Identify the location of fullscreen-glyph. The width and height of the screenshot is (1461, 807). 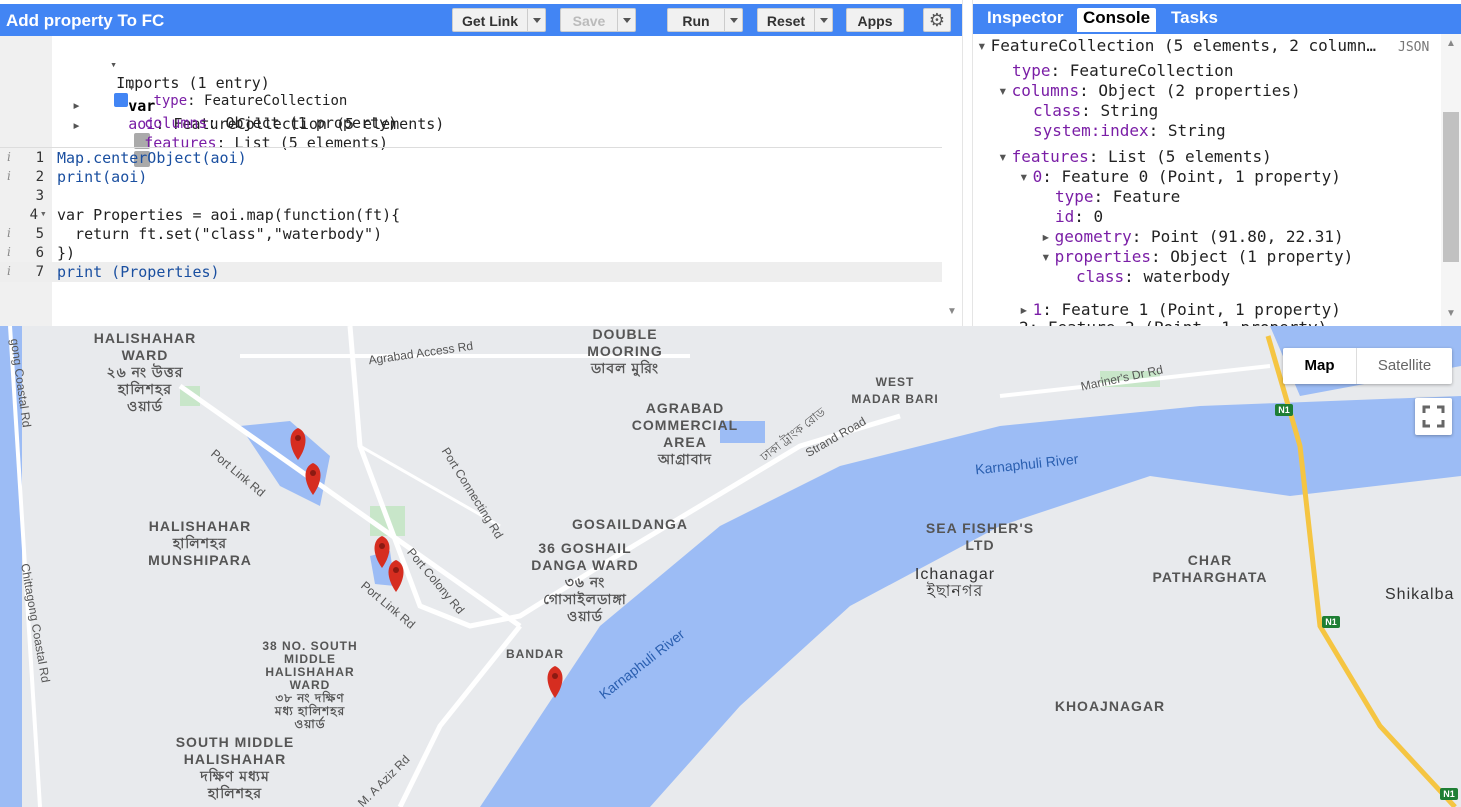
(1433, 416).